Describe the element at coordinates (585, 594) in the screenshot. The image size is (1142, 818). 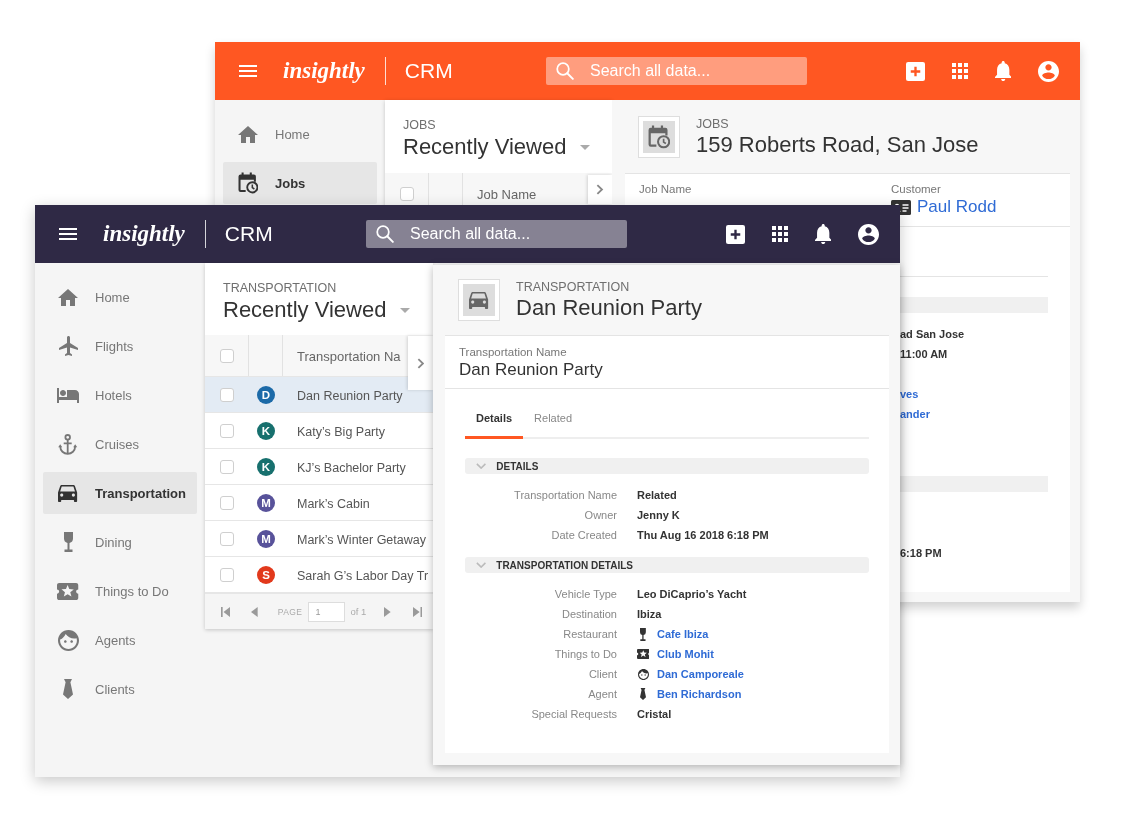
I see `field-label: Vehicle Type` at that location.